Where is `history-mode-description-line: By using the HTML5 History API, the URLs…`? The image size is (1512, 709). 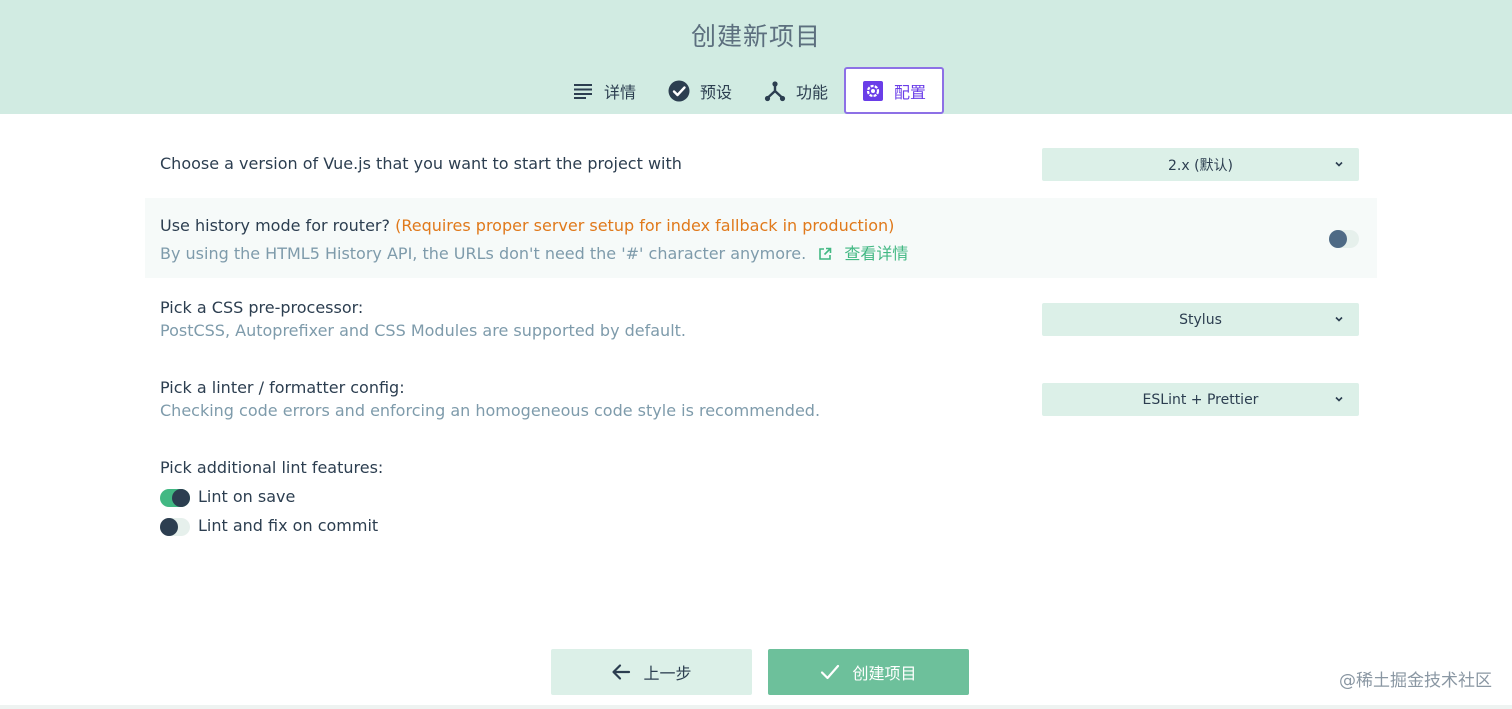
history-mode-description-line: By using the HTML5 History API, the URLs… is located at coordinates (534, 252).